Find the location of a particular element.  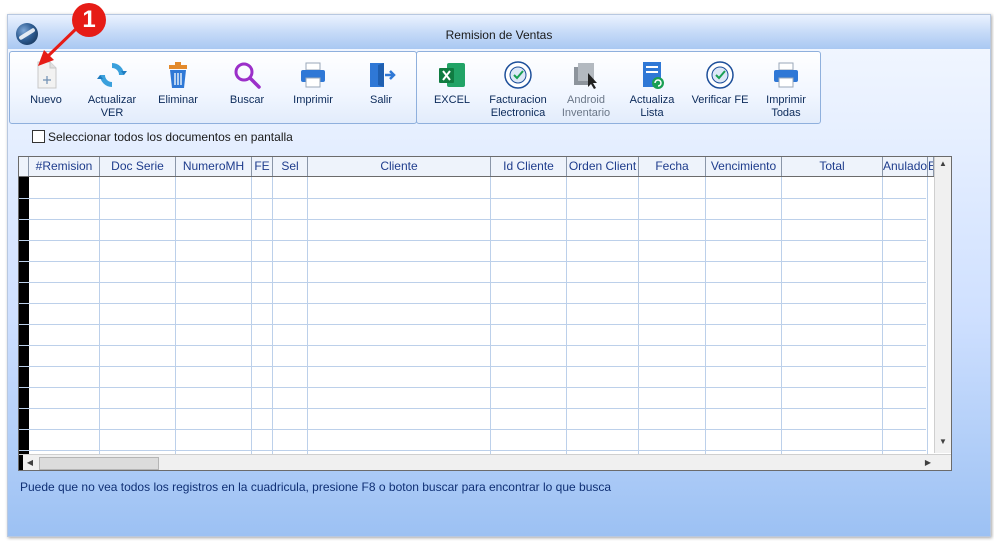

scroll-down-icon: ▼ is located at coordinates (943, 441).